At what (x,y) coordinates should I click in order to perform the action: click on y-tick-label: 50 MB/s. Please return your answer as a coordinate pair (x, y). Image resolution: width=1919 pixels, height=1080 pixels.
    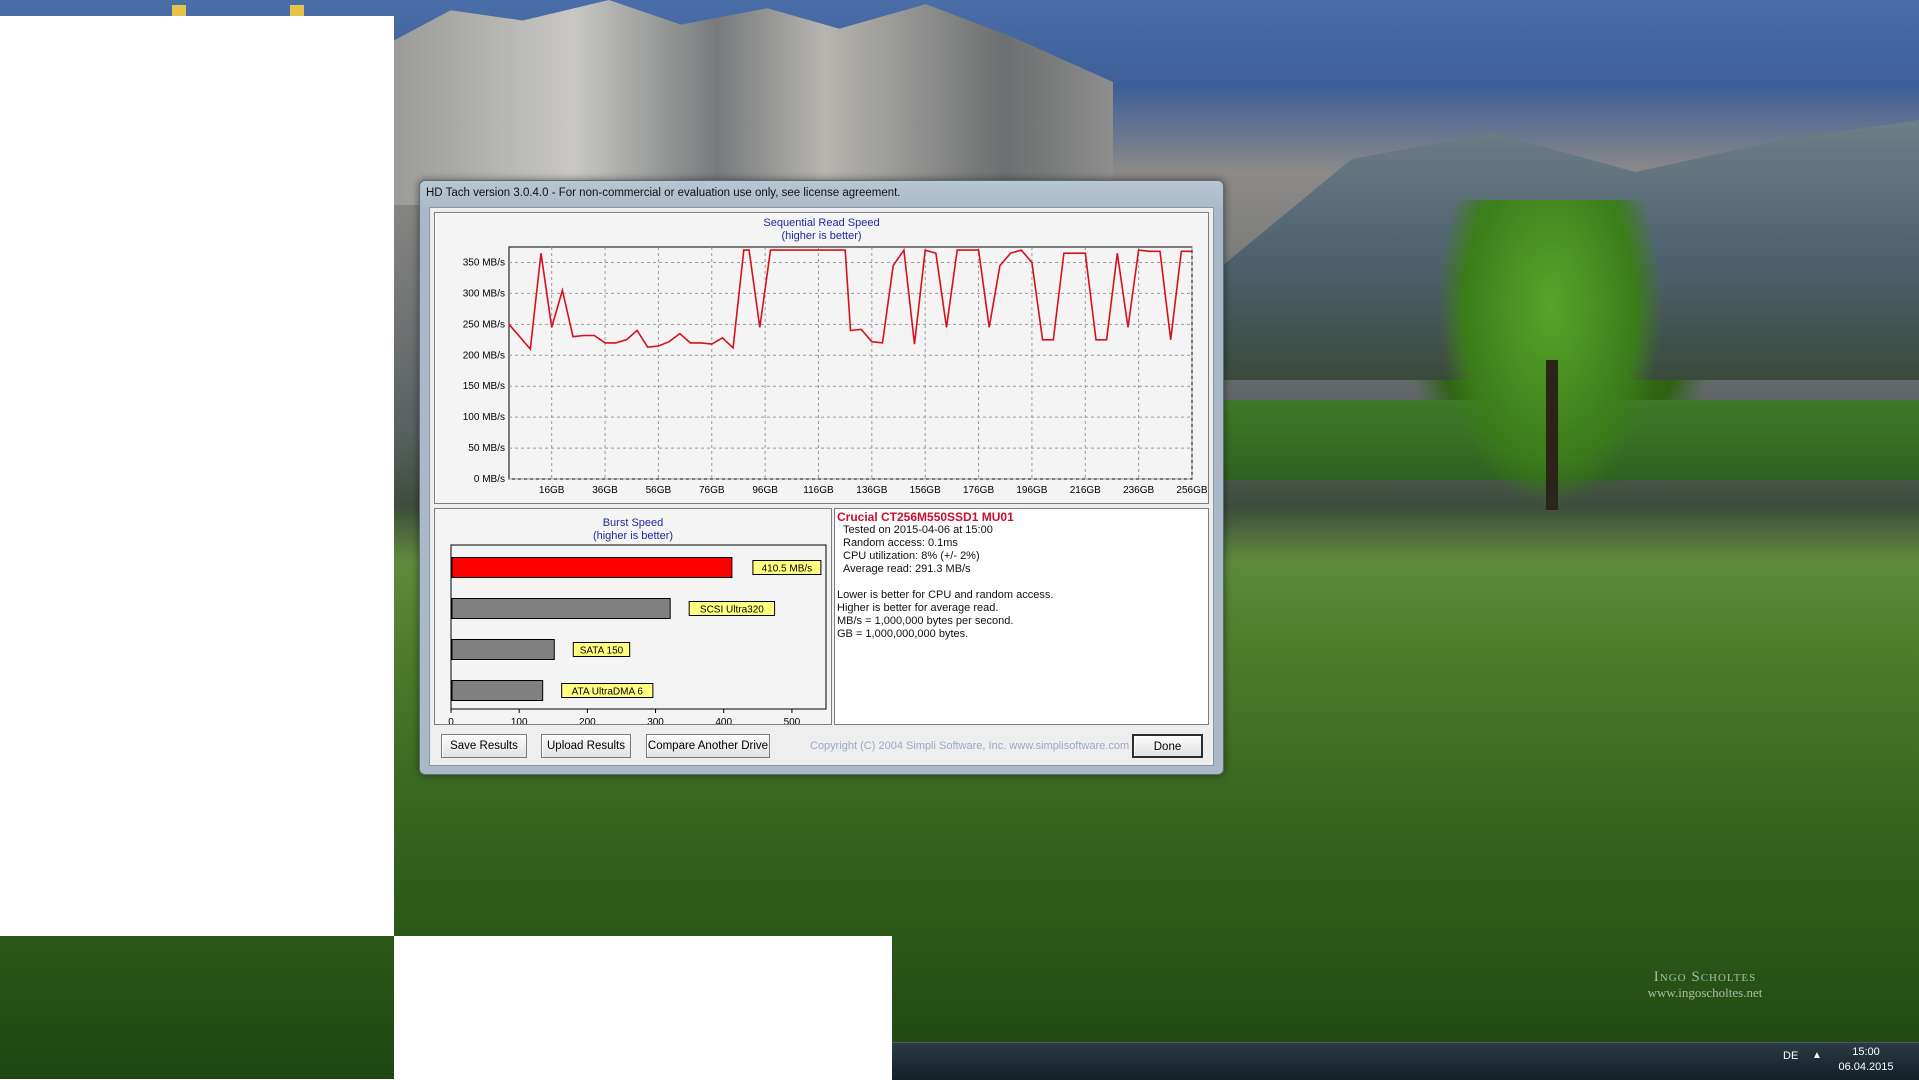
    Looking at the image, I should click on (486, 448).